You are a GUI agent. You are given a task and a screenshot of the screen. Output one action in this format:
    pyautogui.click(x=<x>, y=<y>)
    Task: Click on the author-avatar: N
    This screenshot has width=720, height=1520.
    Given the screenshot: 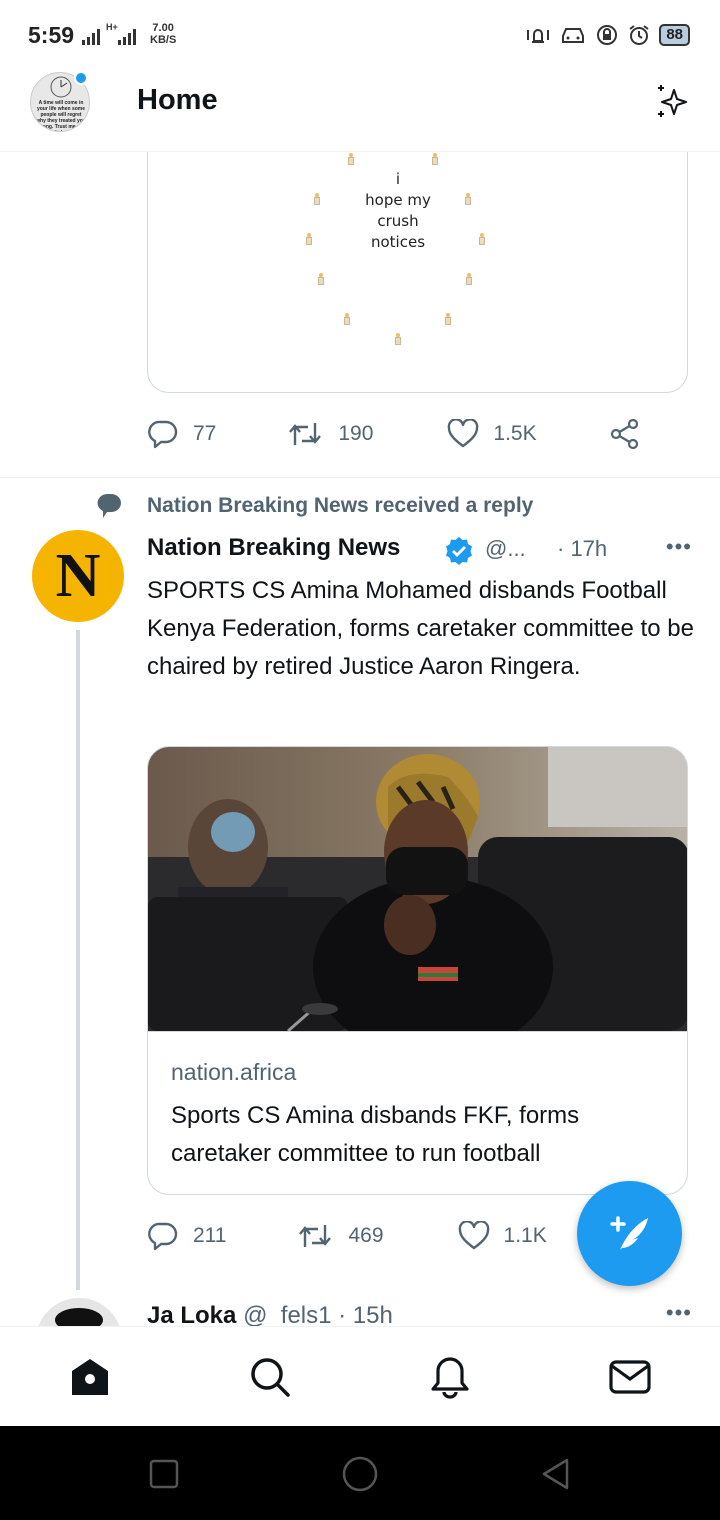 What is the action you would take?
    pyautogui.click(x=78, y=576)
    